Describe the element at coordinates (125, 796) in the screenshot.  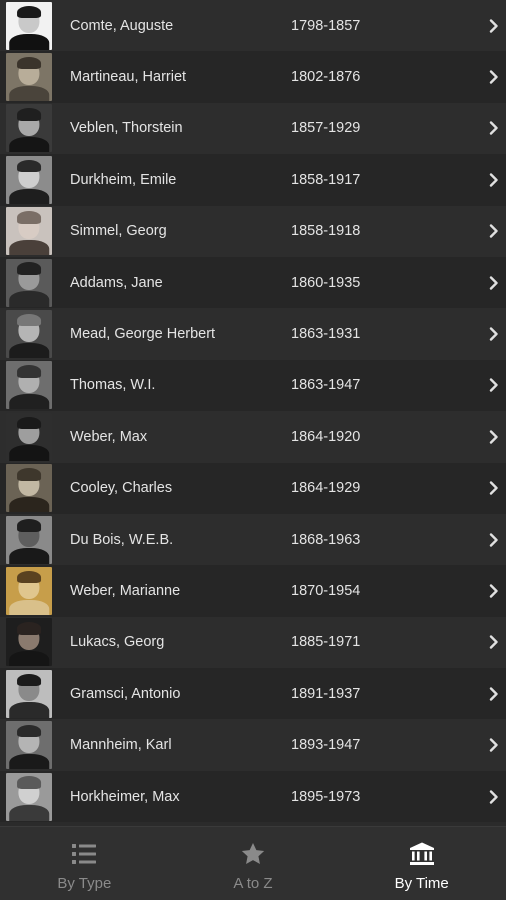
I see `person-name: Horkheimer, Max` at that location.